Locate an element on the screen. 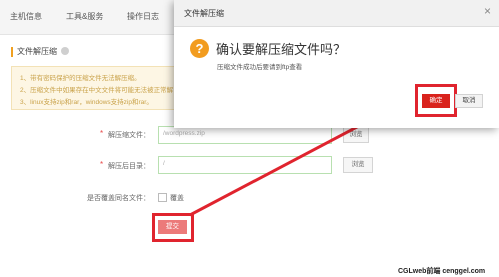 The height and width of the screenshot is (277, 499). submit-button: 提交 is located at coordinates (172, 227).